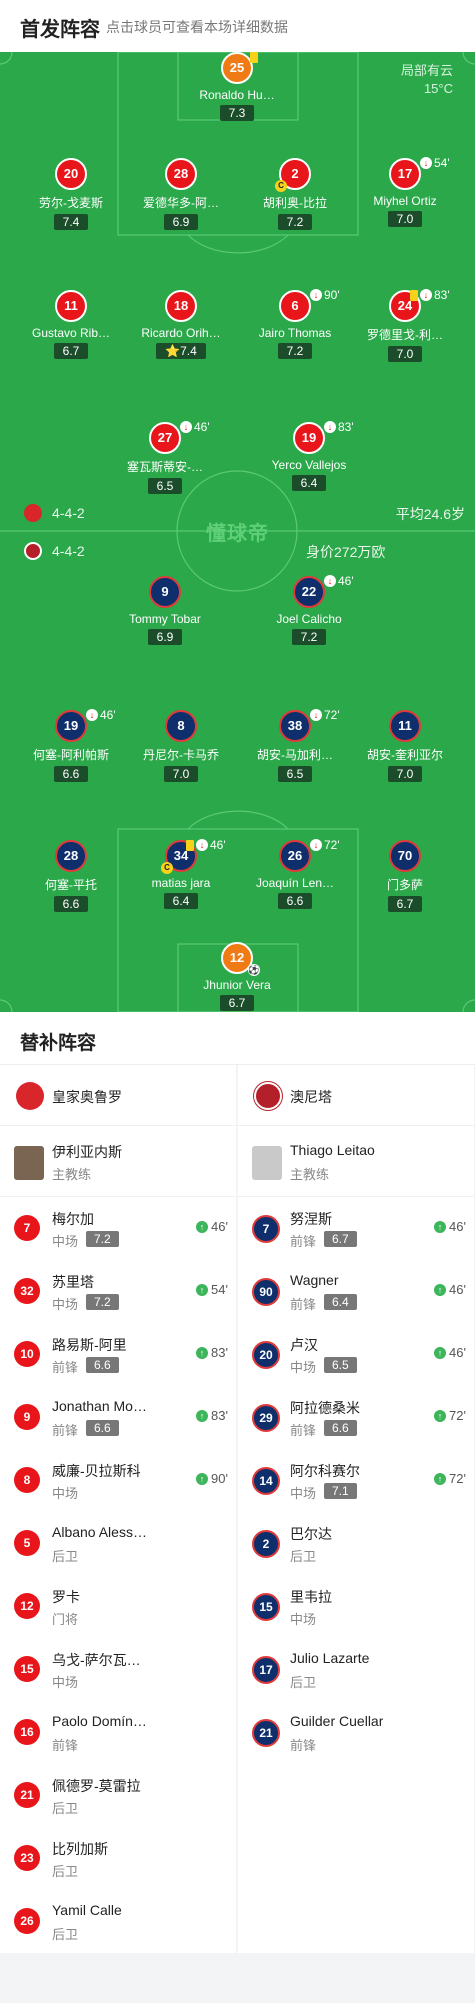  What do you see at coordinates (356, 1543) in the screenshot?
I see `away-substitute-row: 2 巴尔达 后卫` at bounding box center [356, 1543].